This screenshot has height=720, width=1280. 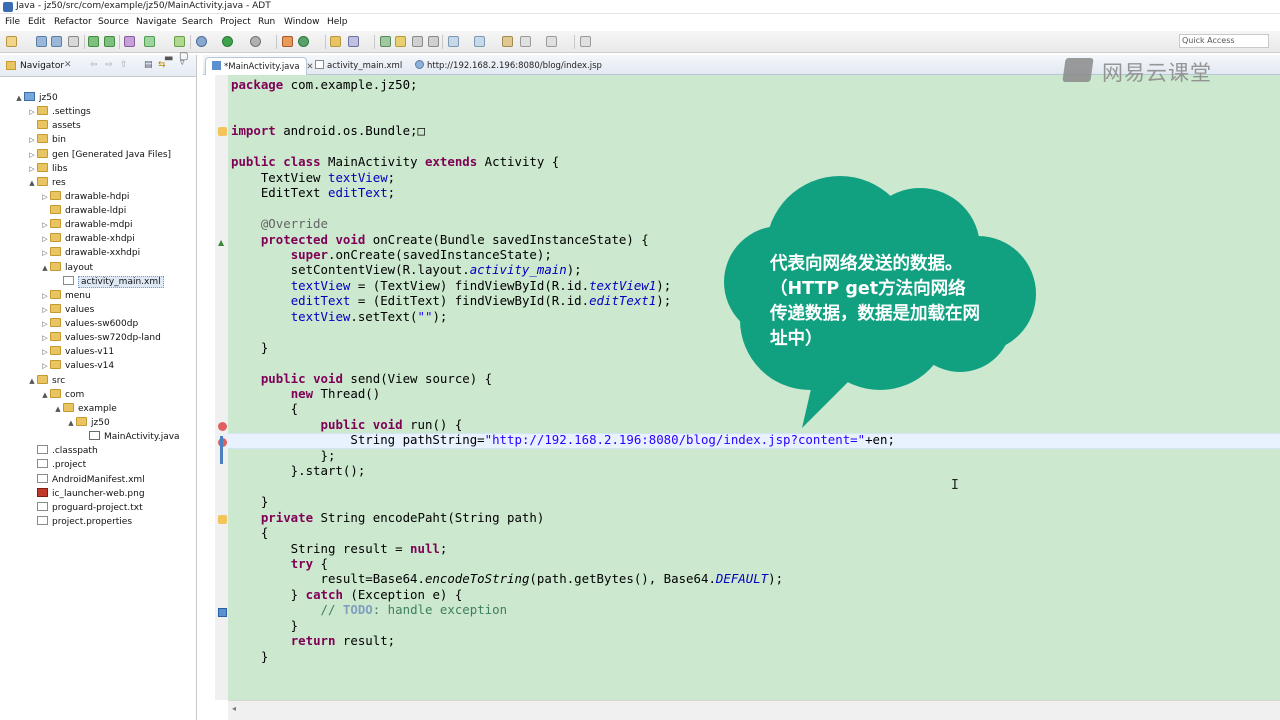 I want to click on android-sdk-icon, so click(x=93, y=41).